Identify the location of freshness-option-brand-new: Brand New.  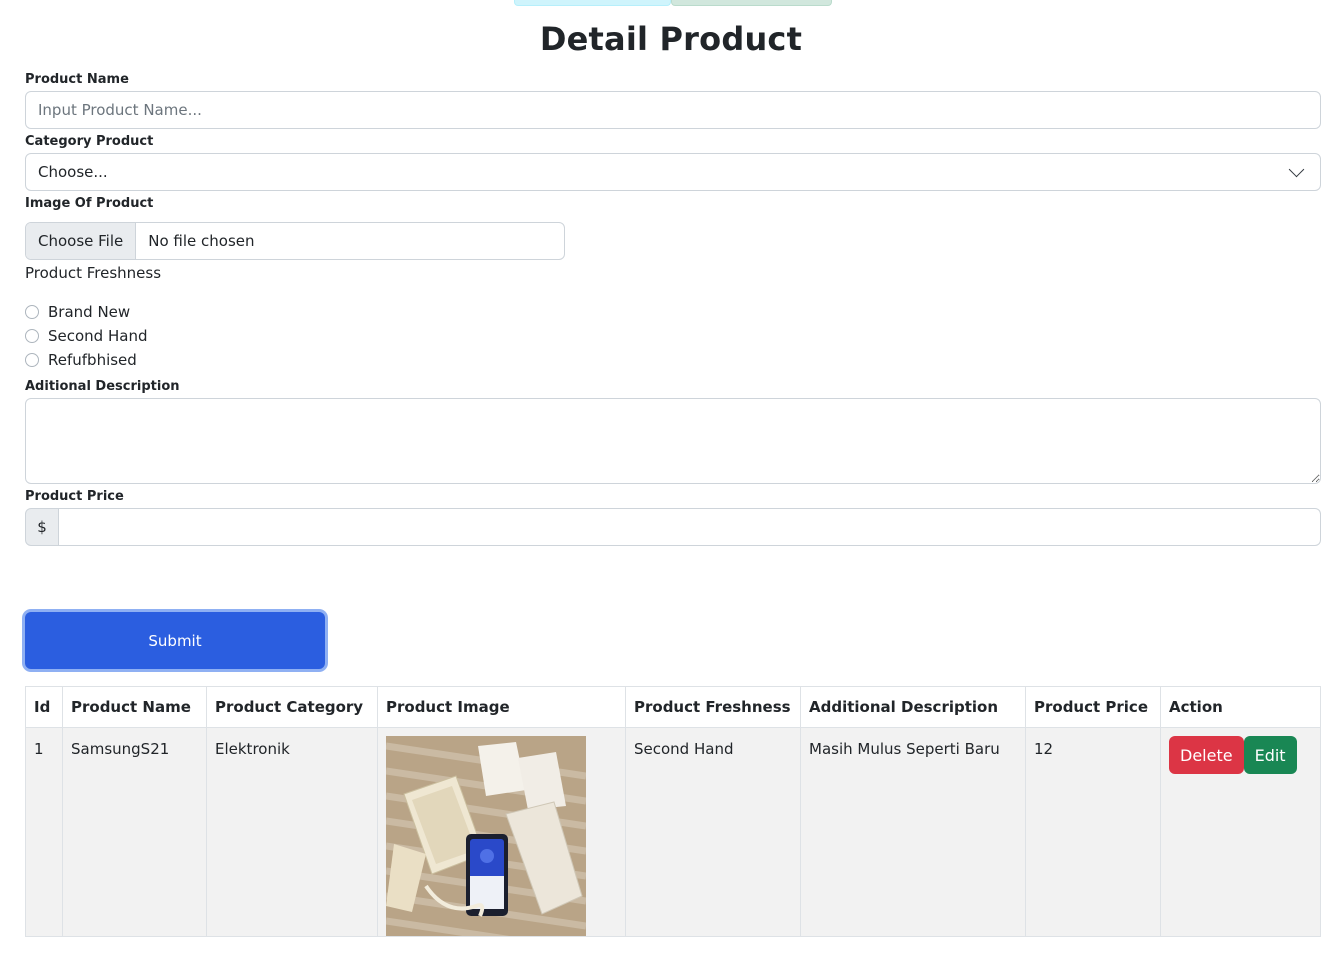
(77, 312).